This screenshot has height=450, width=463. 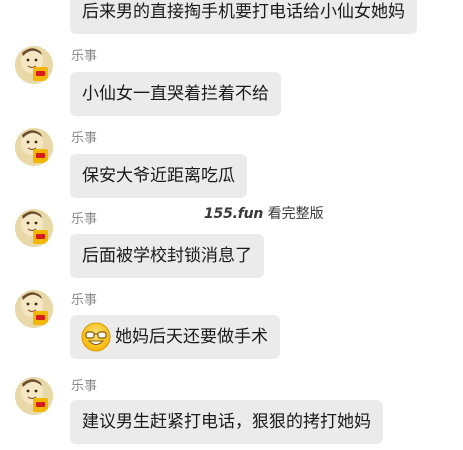 I want to click on watermark-domain: 155.fun, so click(x=234, y=214).